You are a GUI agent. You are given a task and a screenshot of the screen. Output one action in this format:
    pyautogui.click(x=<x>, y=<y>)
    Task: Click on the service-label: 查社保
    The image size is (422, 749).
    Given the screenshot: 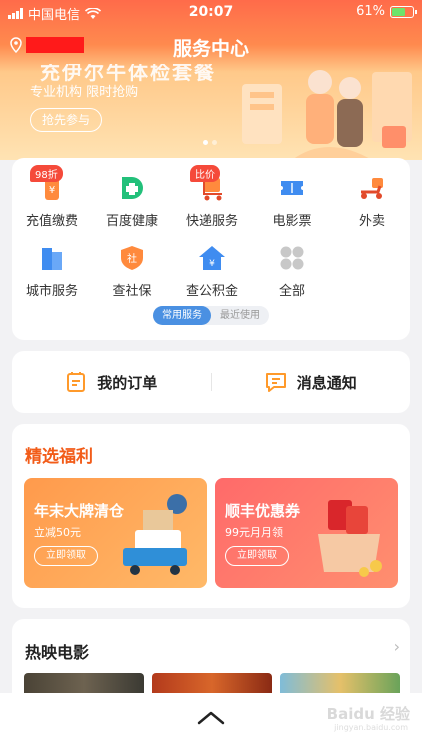 What is the action you would take?
    pyautogui.click(x=132, y=291)
    